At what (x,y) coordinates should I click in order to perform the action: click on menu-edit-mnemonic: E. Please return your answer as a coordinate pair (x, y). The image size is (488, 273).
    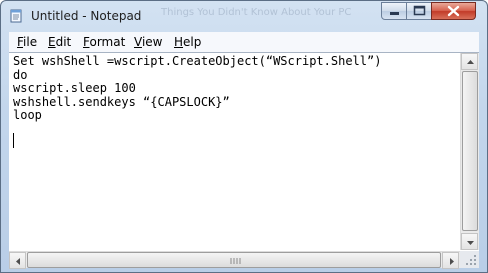
    Looking at the image, I should click on (52, 42).